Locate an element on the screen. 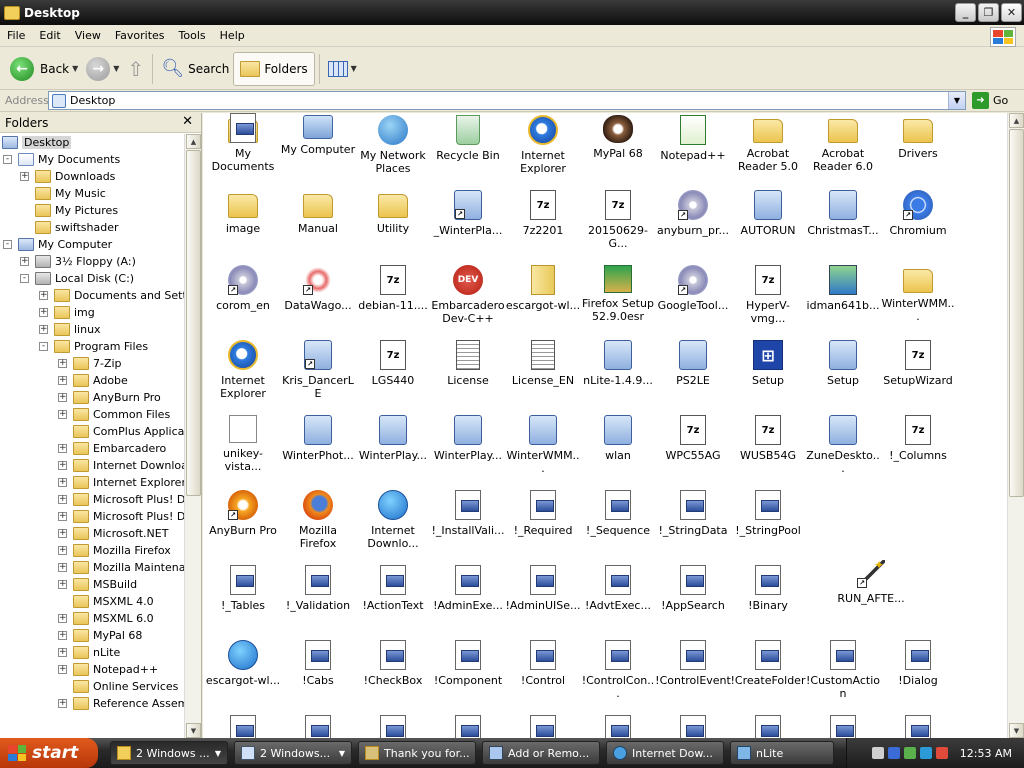  tree-item: + Microsoft Plus! Digital Media is located at coordinates (121, 516).